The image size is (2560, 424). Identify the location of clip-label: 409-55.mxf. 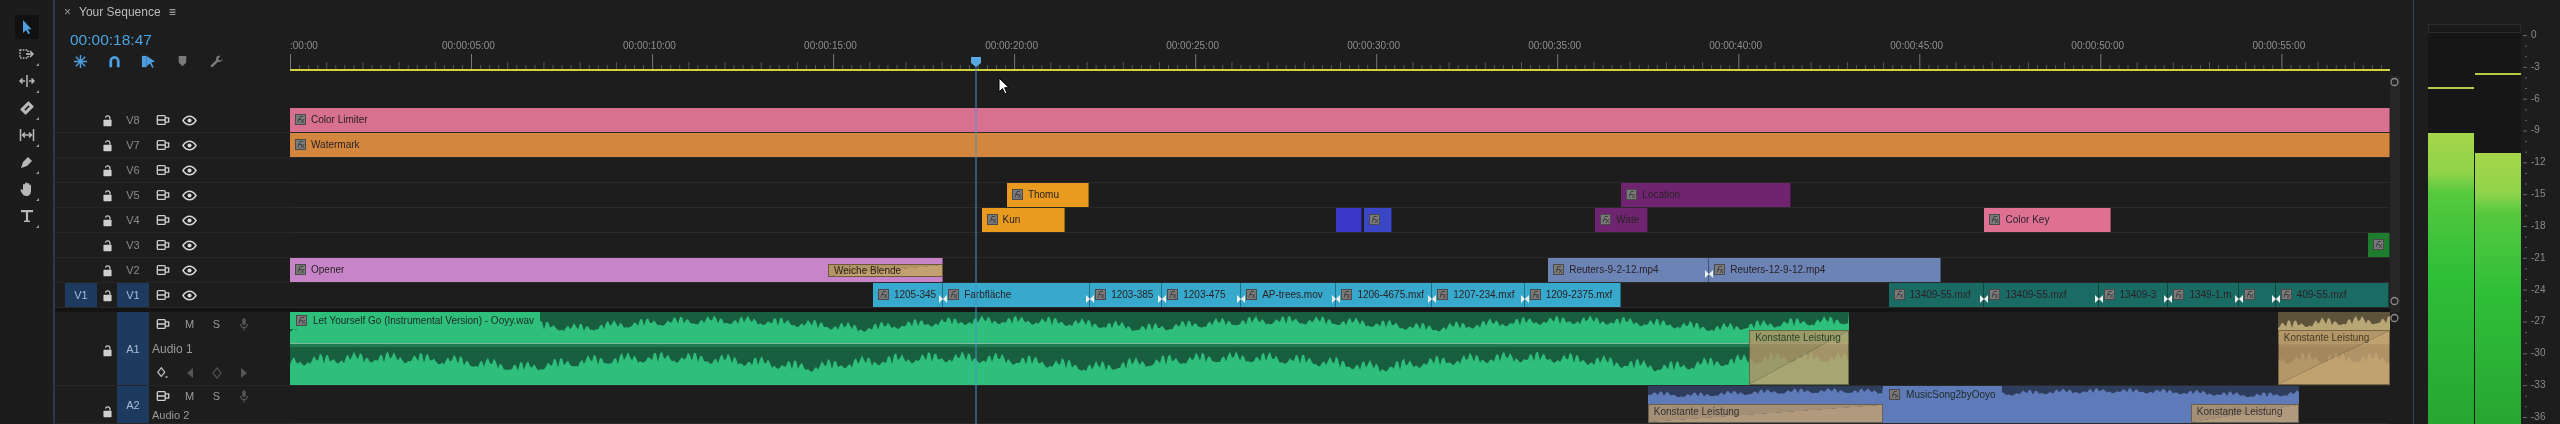
(2321, 295).